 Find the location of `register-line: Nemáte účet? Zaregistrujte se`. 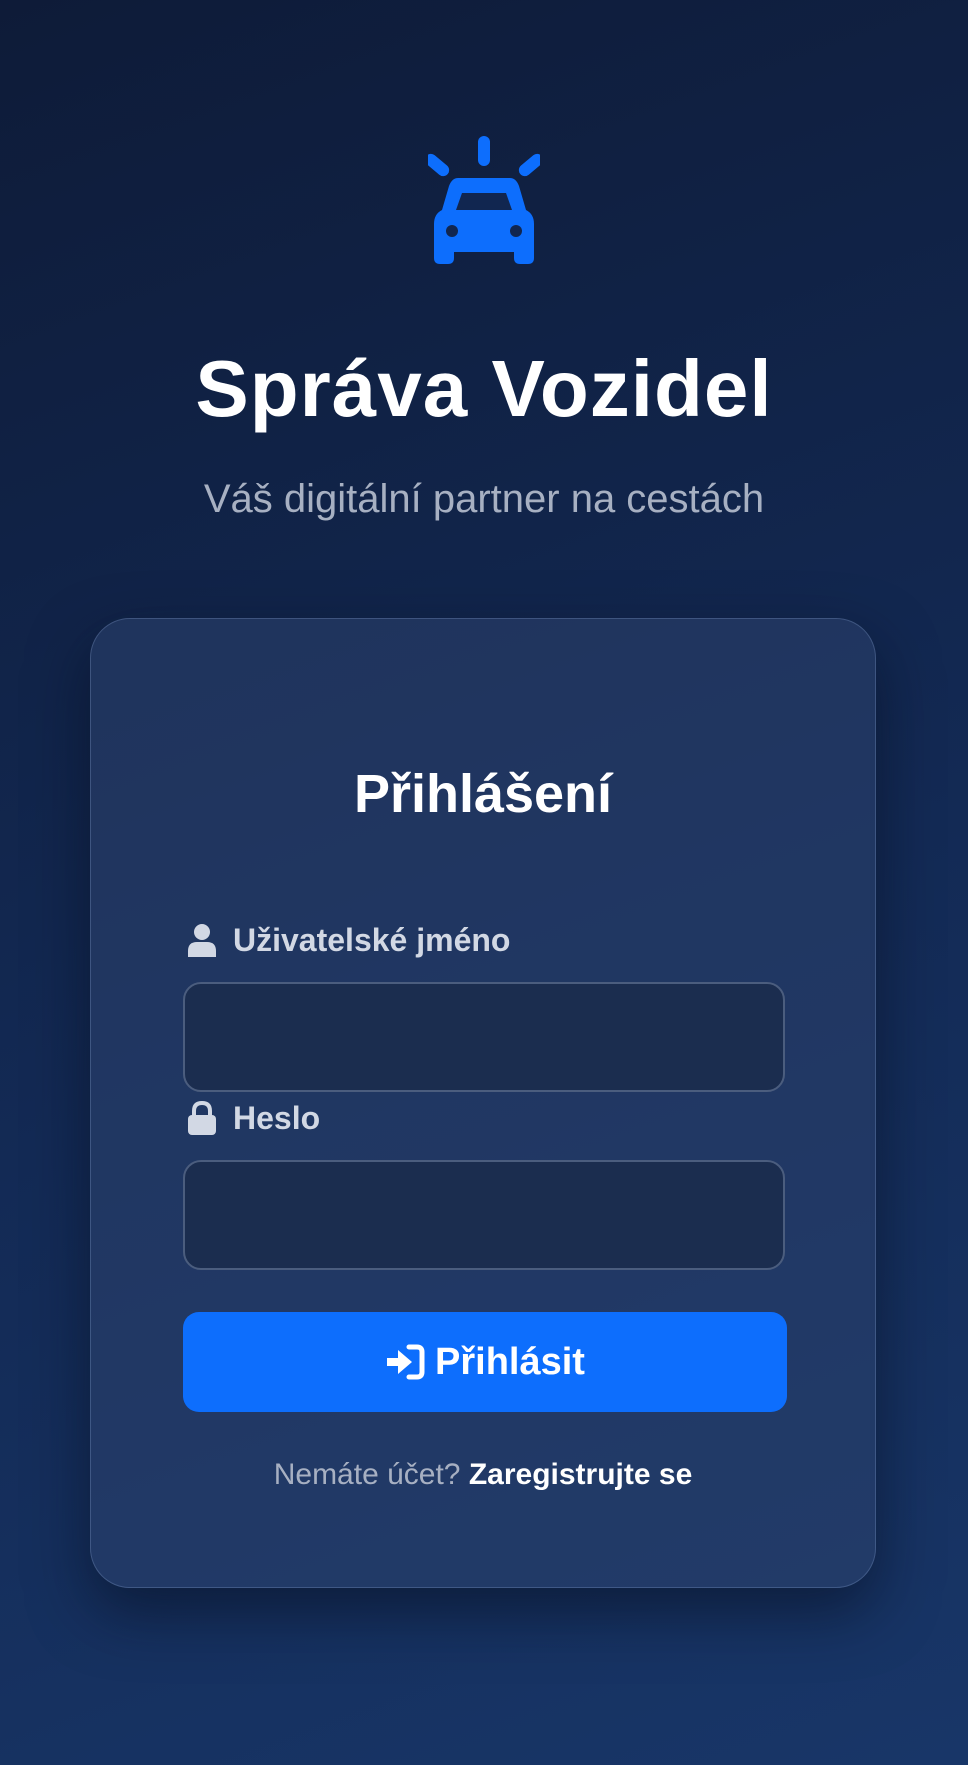

register-line: Nemáte účet? Zaregistrujte se is located at coordinates (483, 1475).